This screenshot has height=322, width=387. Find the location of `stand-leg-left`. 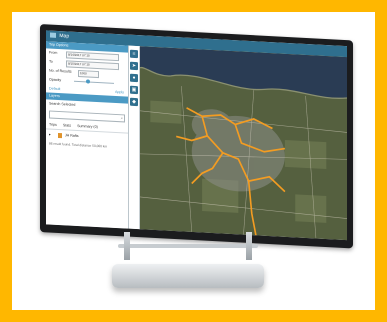

stand-leg-left is located at coordinates (127, 246).